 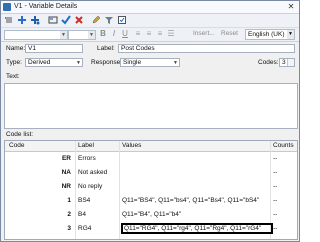 What do you see at coordinates (114, 34) in the screenshot?
I see `italic-icon: I` at bounding box center [114, 34].